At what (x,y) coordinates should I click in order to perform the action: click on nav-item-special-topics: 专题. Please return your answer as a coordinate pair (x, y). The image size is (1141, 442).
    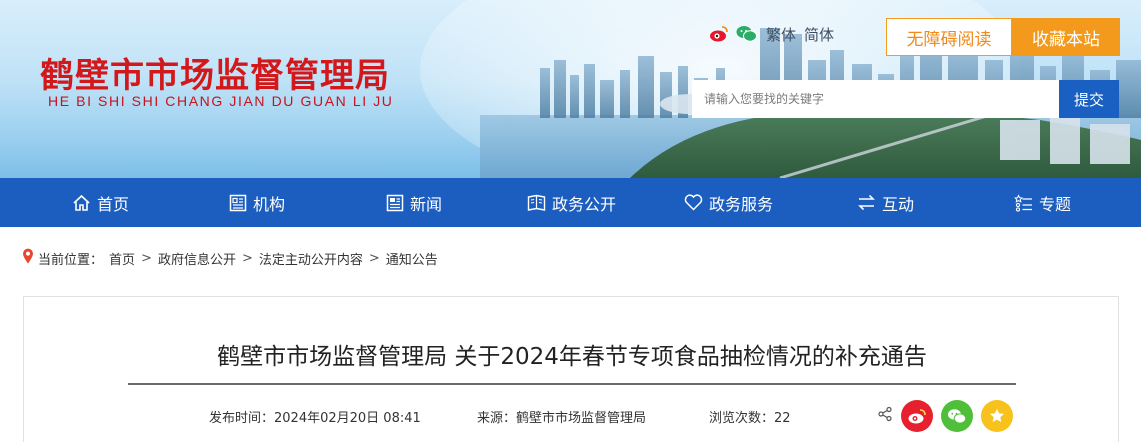
    Looking at the image, I should click on (1042, 202).